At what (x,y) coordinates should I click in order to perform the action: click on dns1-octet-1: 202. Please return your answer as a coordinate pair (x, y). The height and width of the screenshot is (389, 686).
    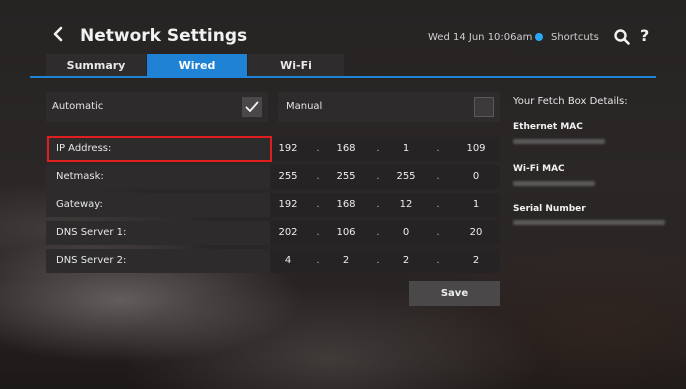
    Looking at the image, I should click on (288, 232).